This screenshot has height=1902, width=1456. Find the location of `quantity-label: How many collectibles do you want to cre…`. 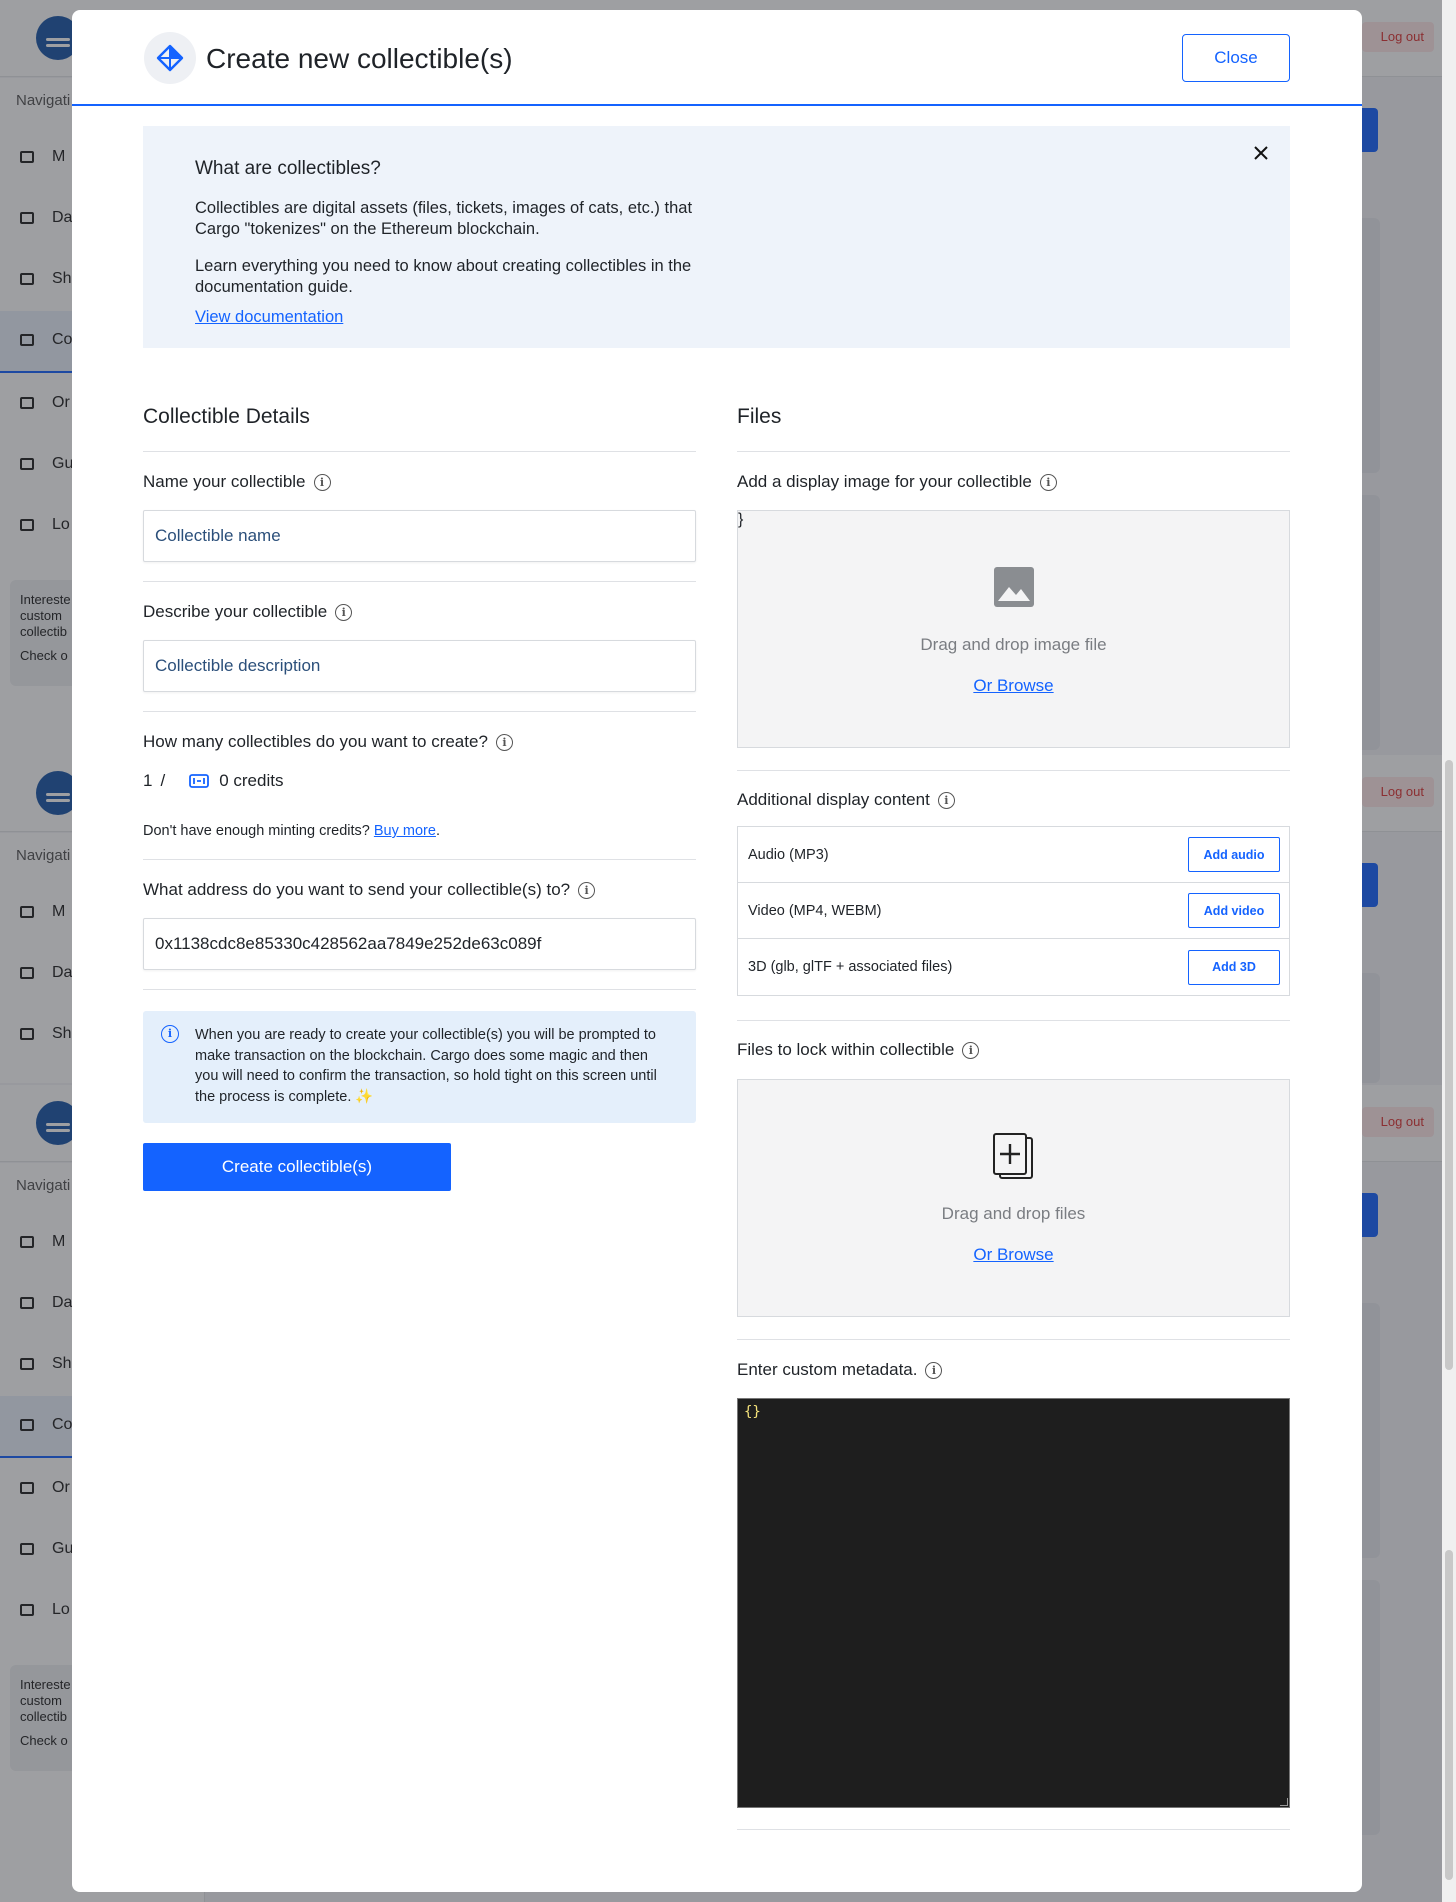

quantity-label: How many collectibles do you want to cre… is located at coordinates (328, 742).